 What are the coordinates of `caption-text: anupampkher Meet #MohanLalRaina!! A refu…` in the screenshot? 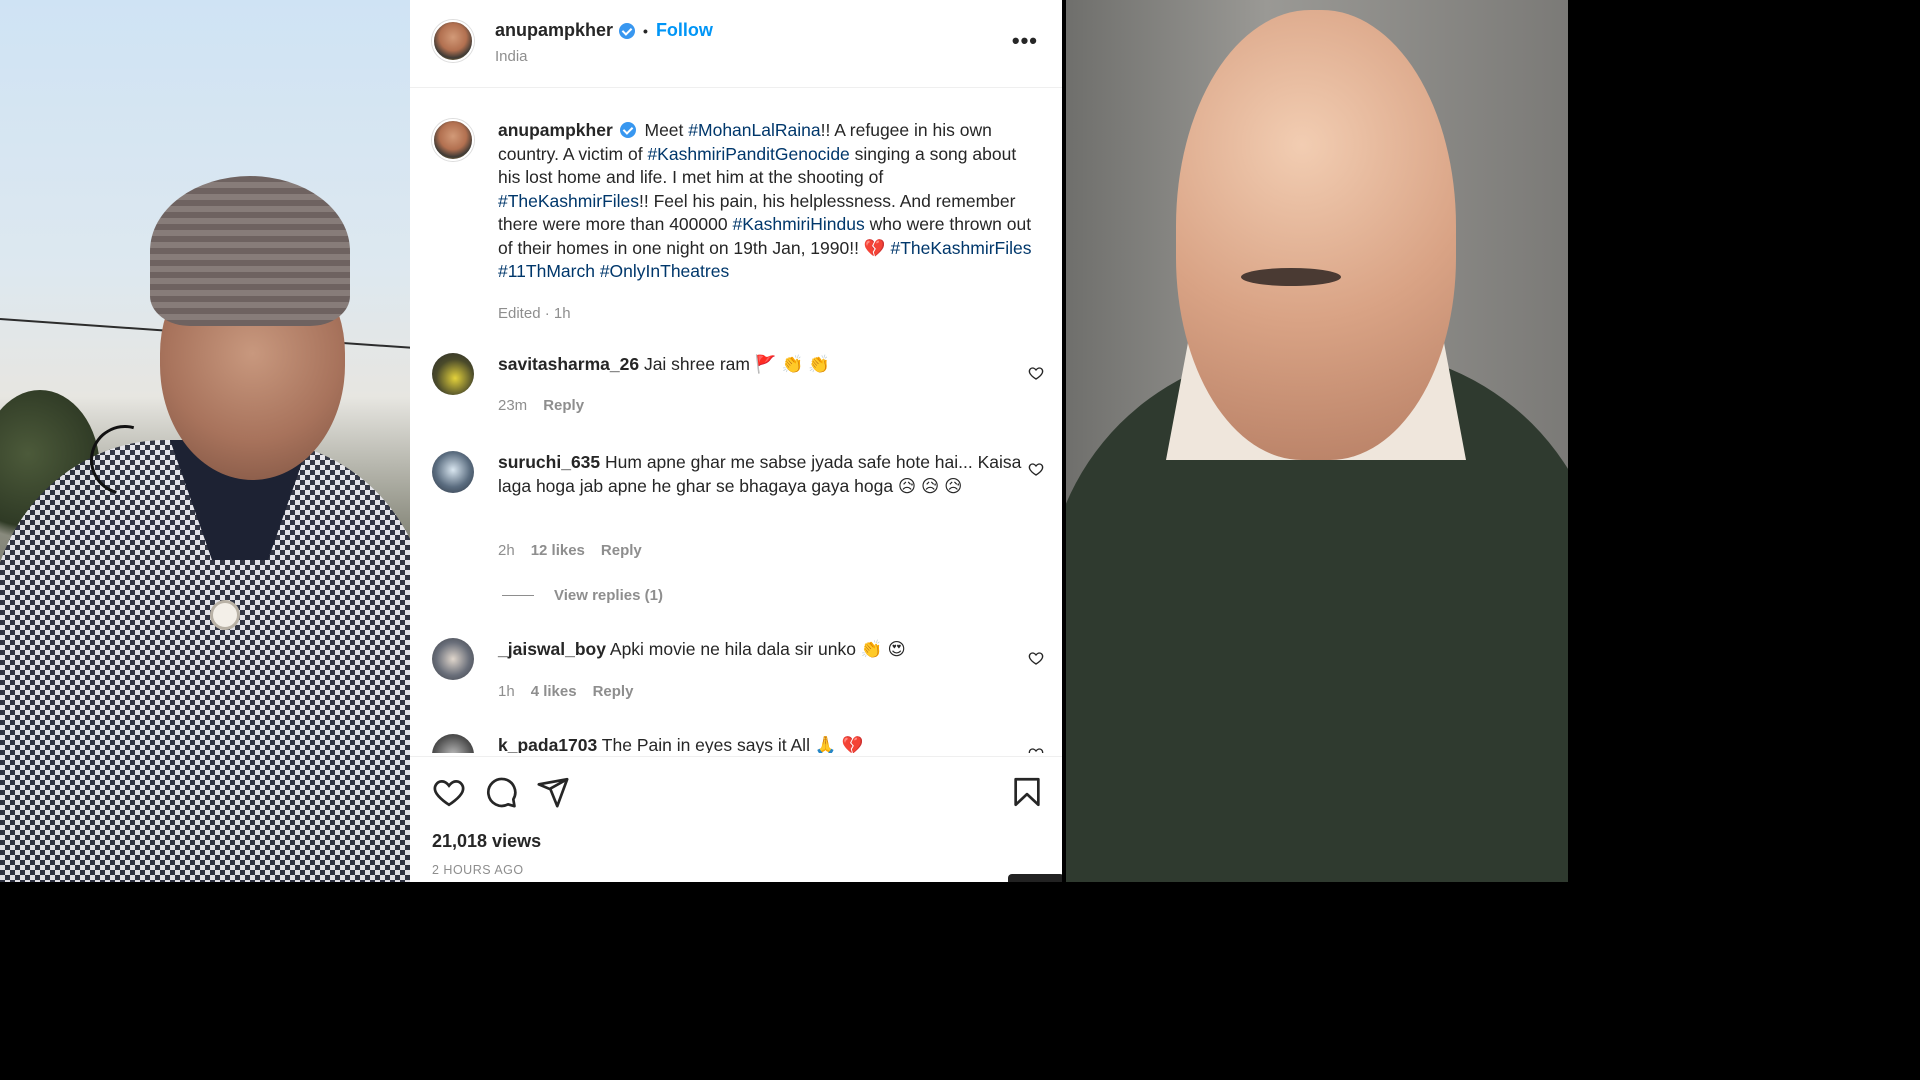 It's located at (768, 201).